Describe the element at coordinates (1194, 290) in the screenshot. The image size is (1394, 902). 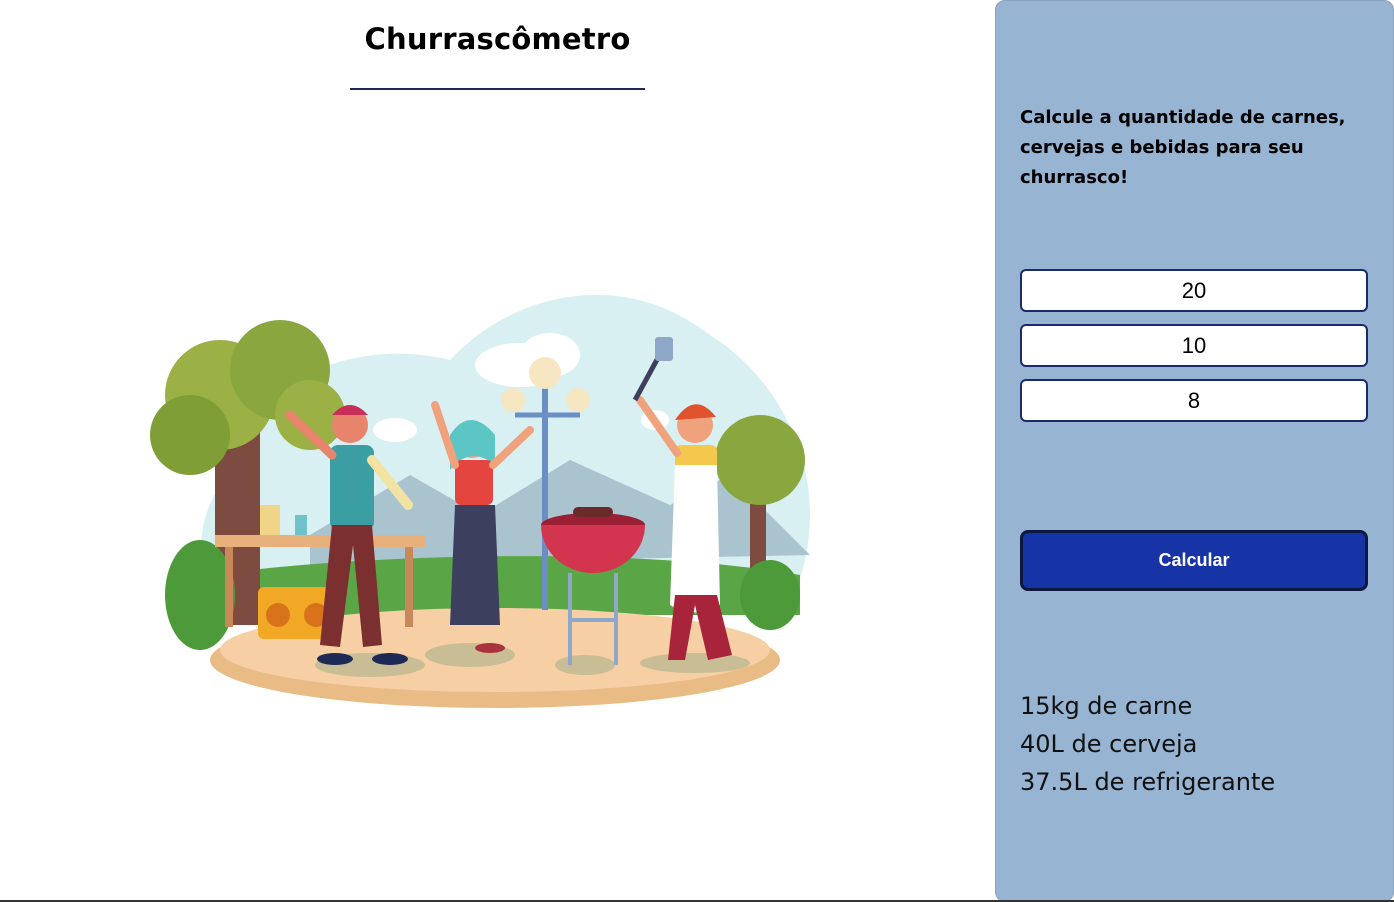
I see `adults-input` at that location.